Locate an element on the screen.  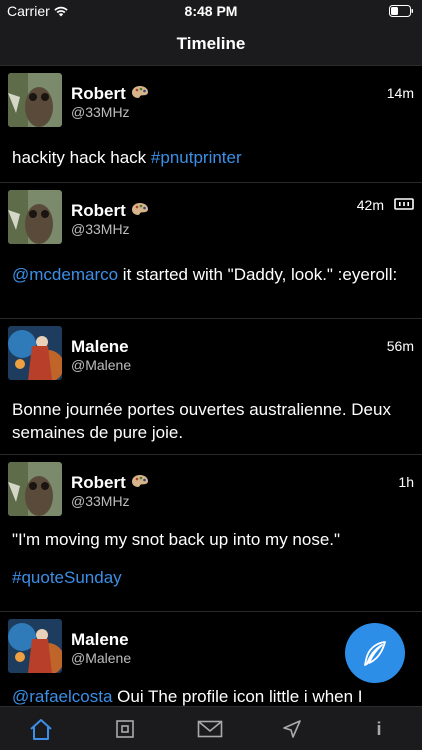
feather-icon is located at coordinates (375, 653).